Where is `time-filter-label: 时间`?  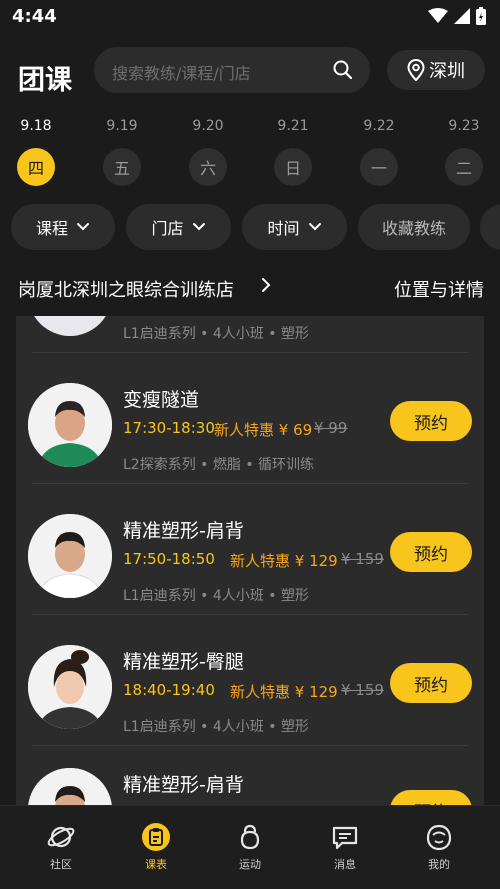
time-filter-label: 时间 is located at coordinates (283, 228).